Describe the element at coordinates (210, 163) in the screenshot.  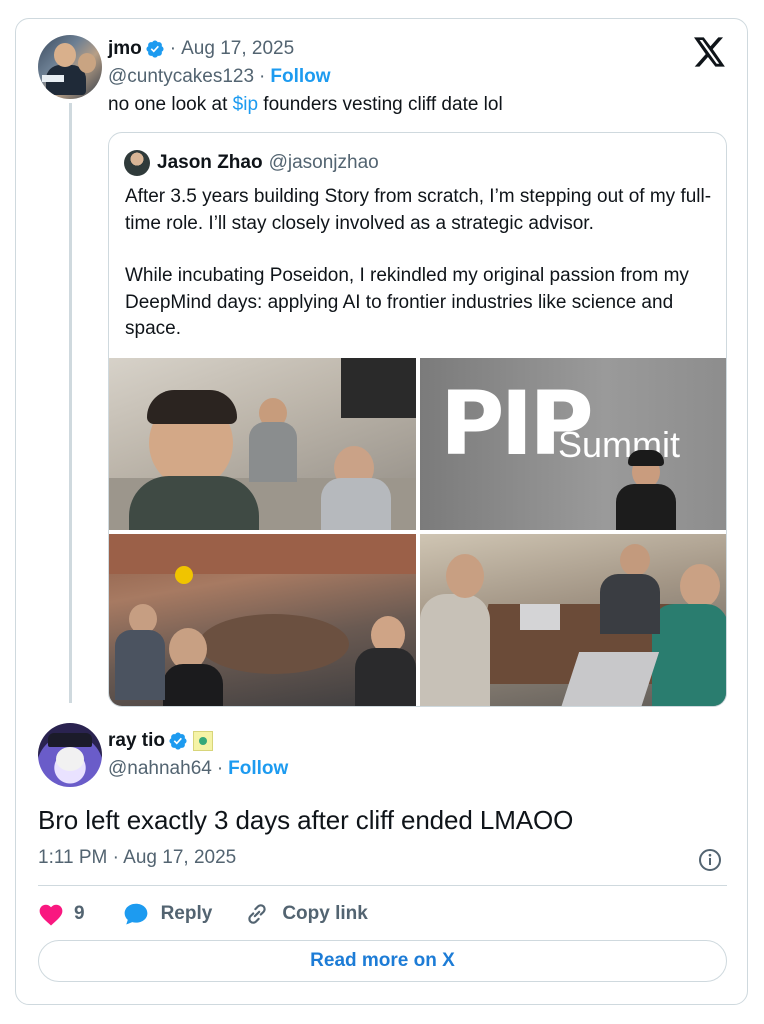
I see `quote-author-name: Jason Zhao` at that location.